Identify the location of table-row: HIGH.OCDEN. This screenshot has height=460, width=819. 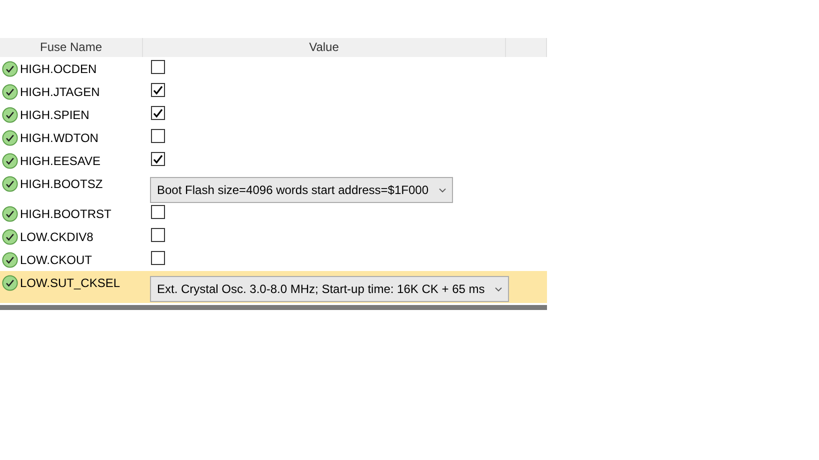
(273, 68).